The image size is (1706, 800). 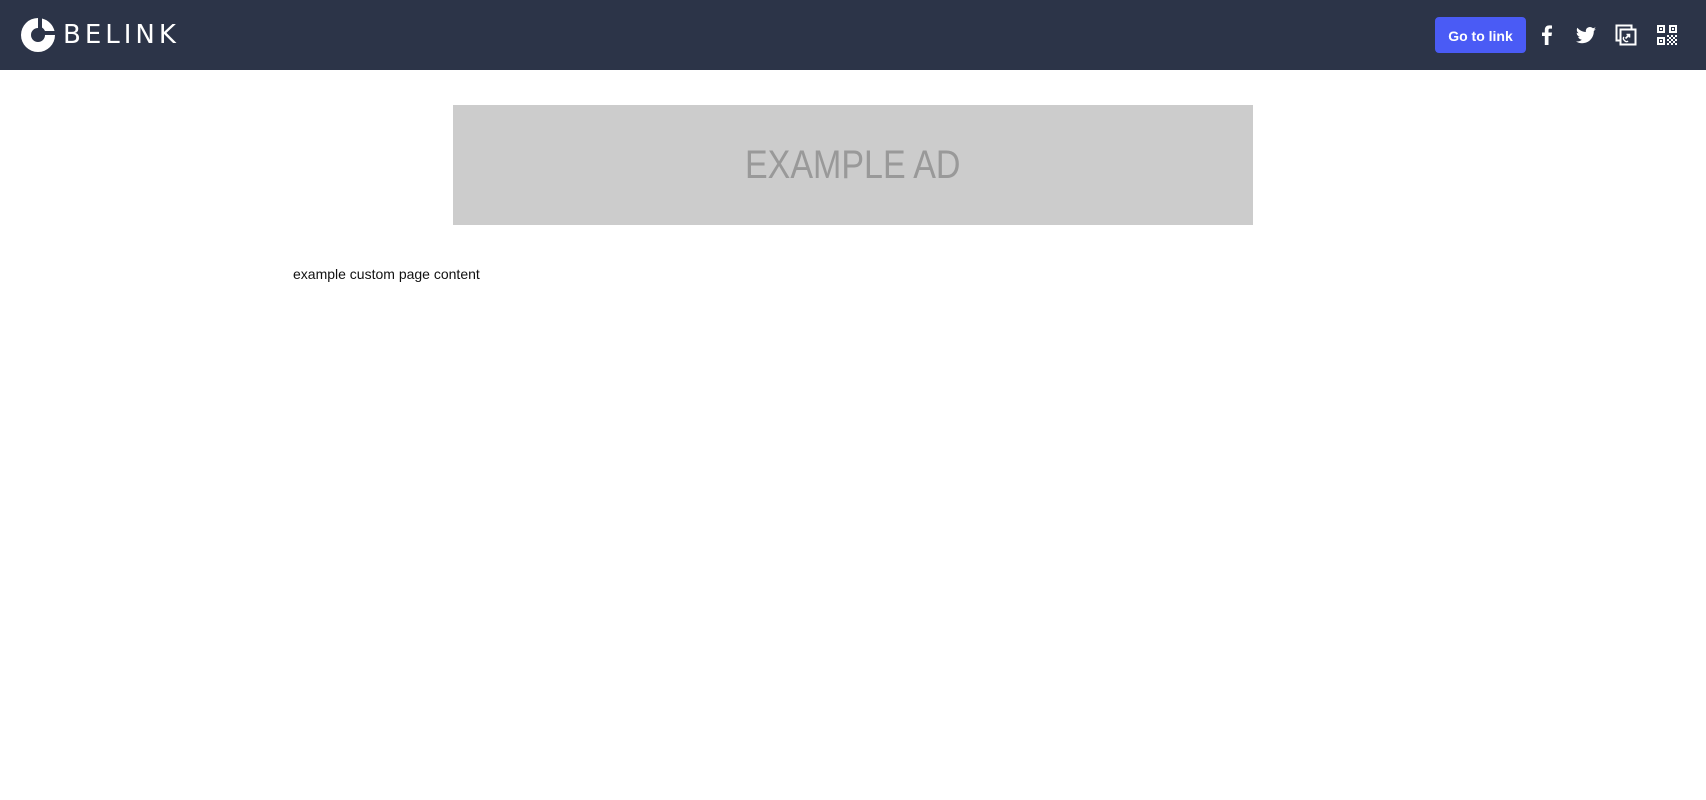 I want to click on custom-page-content: example custom page content, so click(x=386, y=274).